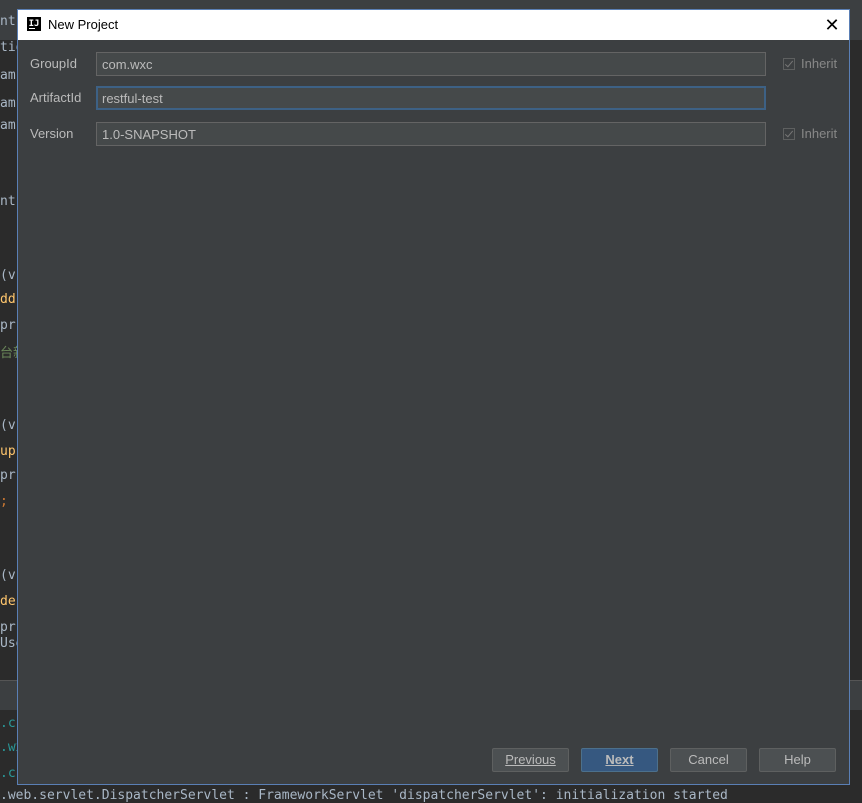 The height and width of the screenshot is (803, 862). I want to click on groupid-label: GroupId, so click(53, 63).